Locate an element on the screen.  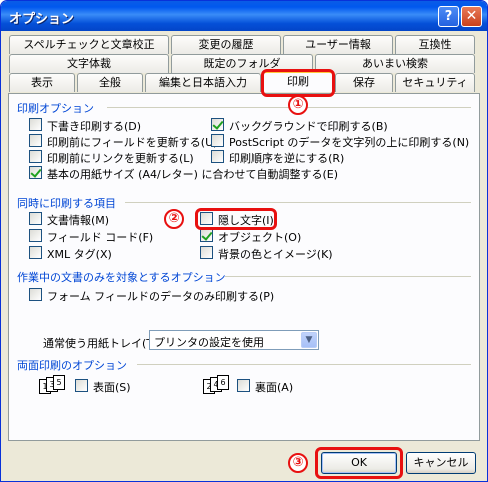
option-label: 背景の色とイメージ(K) is located at coordinates (275, 254).